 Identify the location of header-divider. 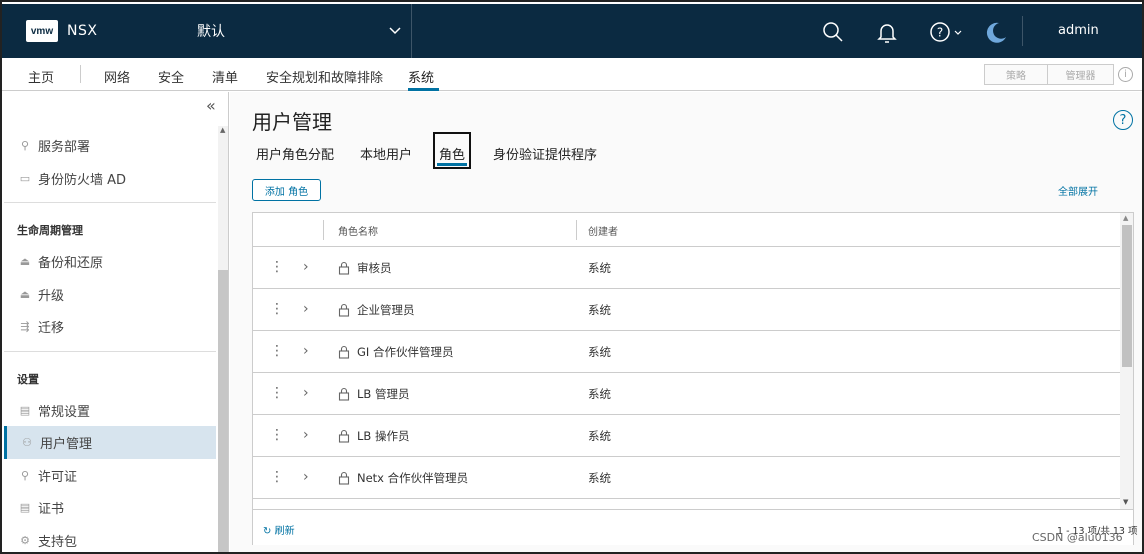
(1022, 31).